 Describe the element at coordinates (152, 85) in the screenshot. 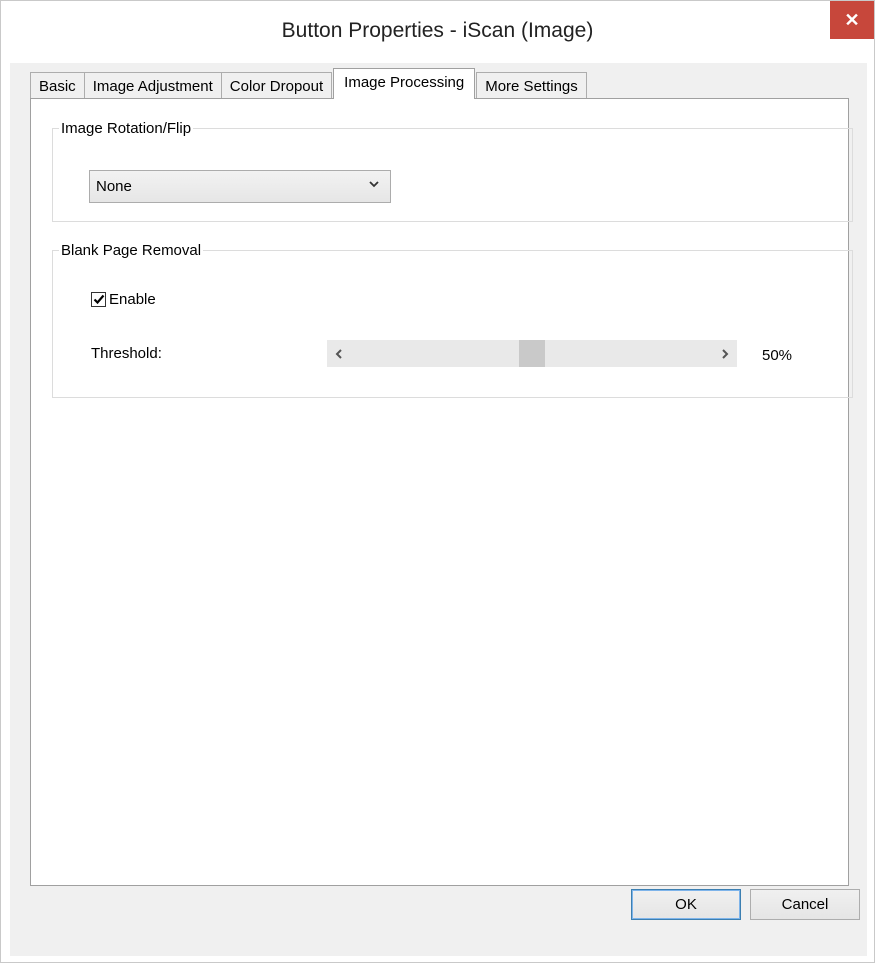

I see `tab-image-adjustment: Image Adjustment` at that location.